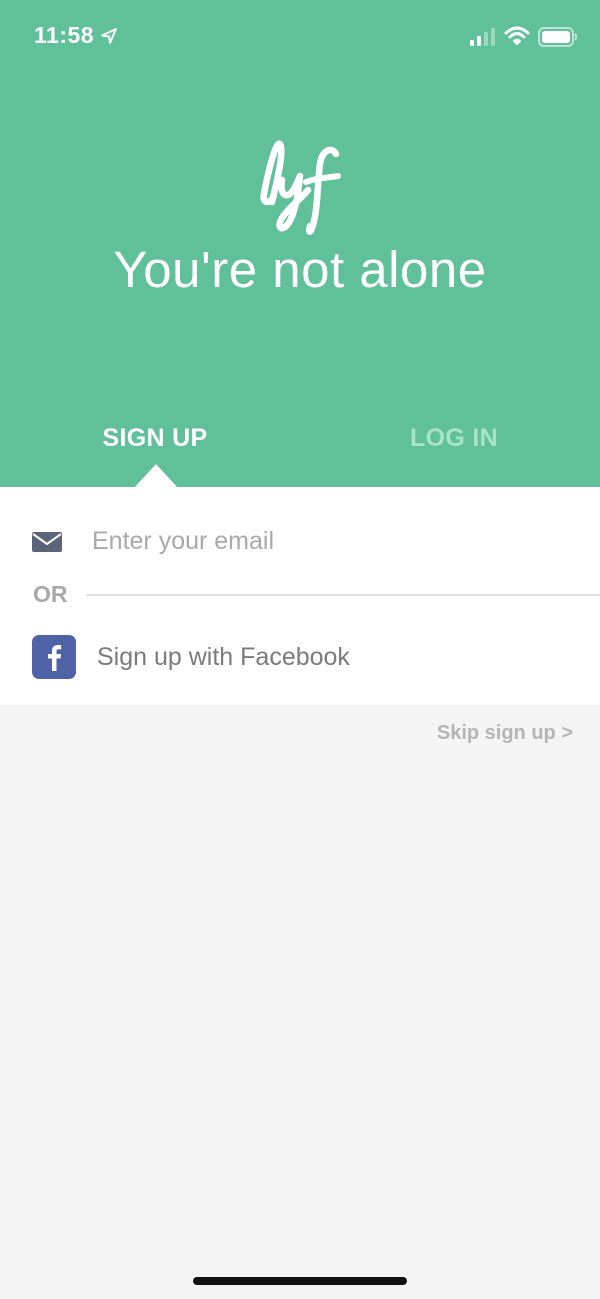 This screenshot has height=1299, width=600. Describe the element at coordinates (300, 1281) in the screenshot. I see `home-indicator` at that location.